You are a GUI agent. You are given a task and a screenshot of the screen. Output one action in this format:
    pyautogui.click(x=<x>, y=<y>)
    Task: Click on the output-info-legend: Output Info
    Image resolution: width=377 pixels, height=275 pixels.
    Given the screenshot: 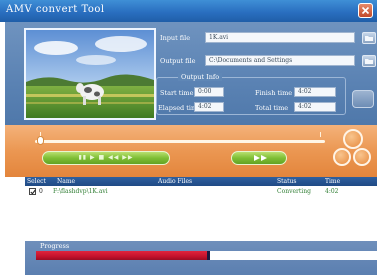 What is the action you would take?
    pyautogui.click(x=200, y=77)
    